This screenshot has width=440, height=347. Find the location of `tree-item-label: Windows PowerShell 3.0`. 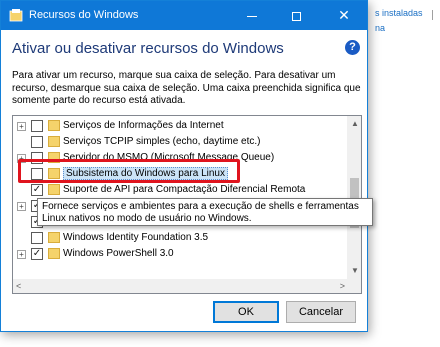

tree-item-label: Windows PowerShell 3.0 is located at coordinates (118, 253).